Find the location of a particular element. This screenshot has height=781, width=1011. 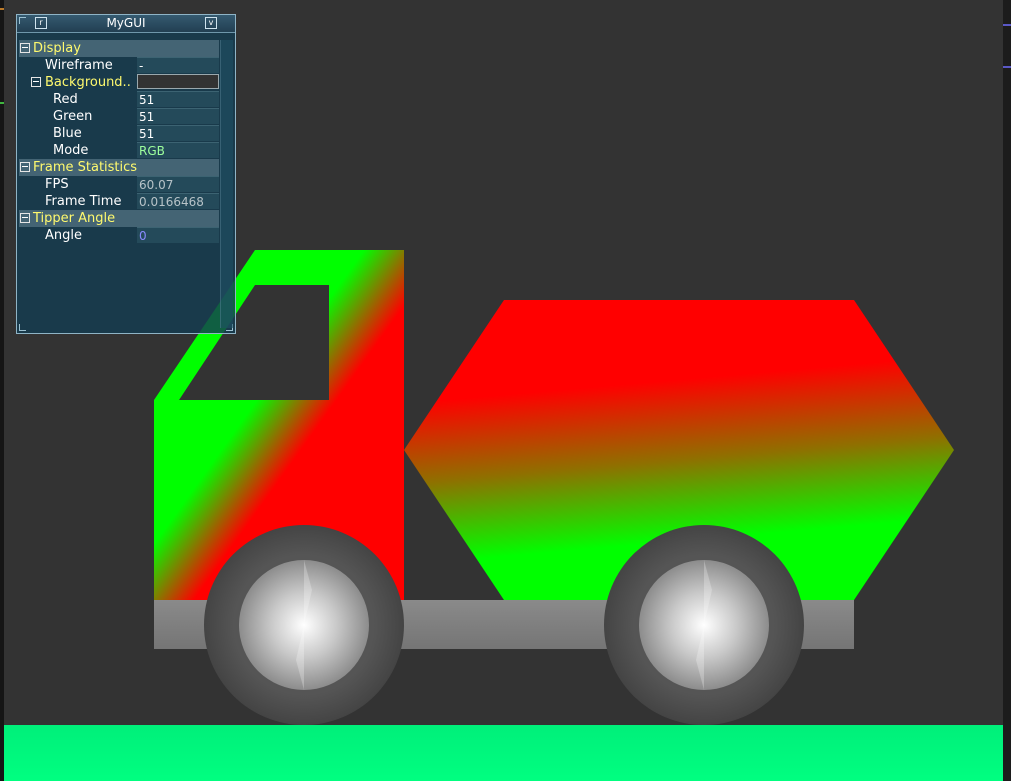

property-background: Background.. is located at coordinates (119, 82).